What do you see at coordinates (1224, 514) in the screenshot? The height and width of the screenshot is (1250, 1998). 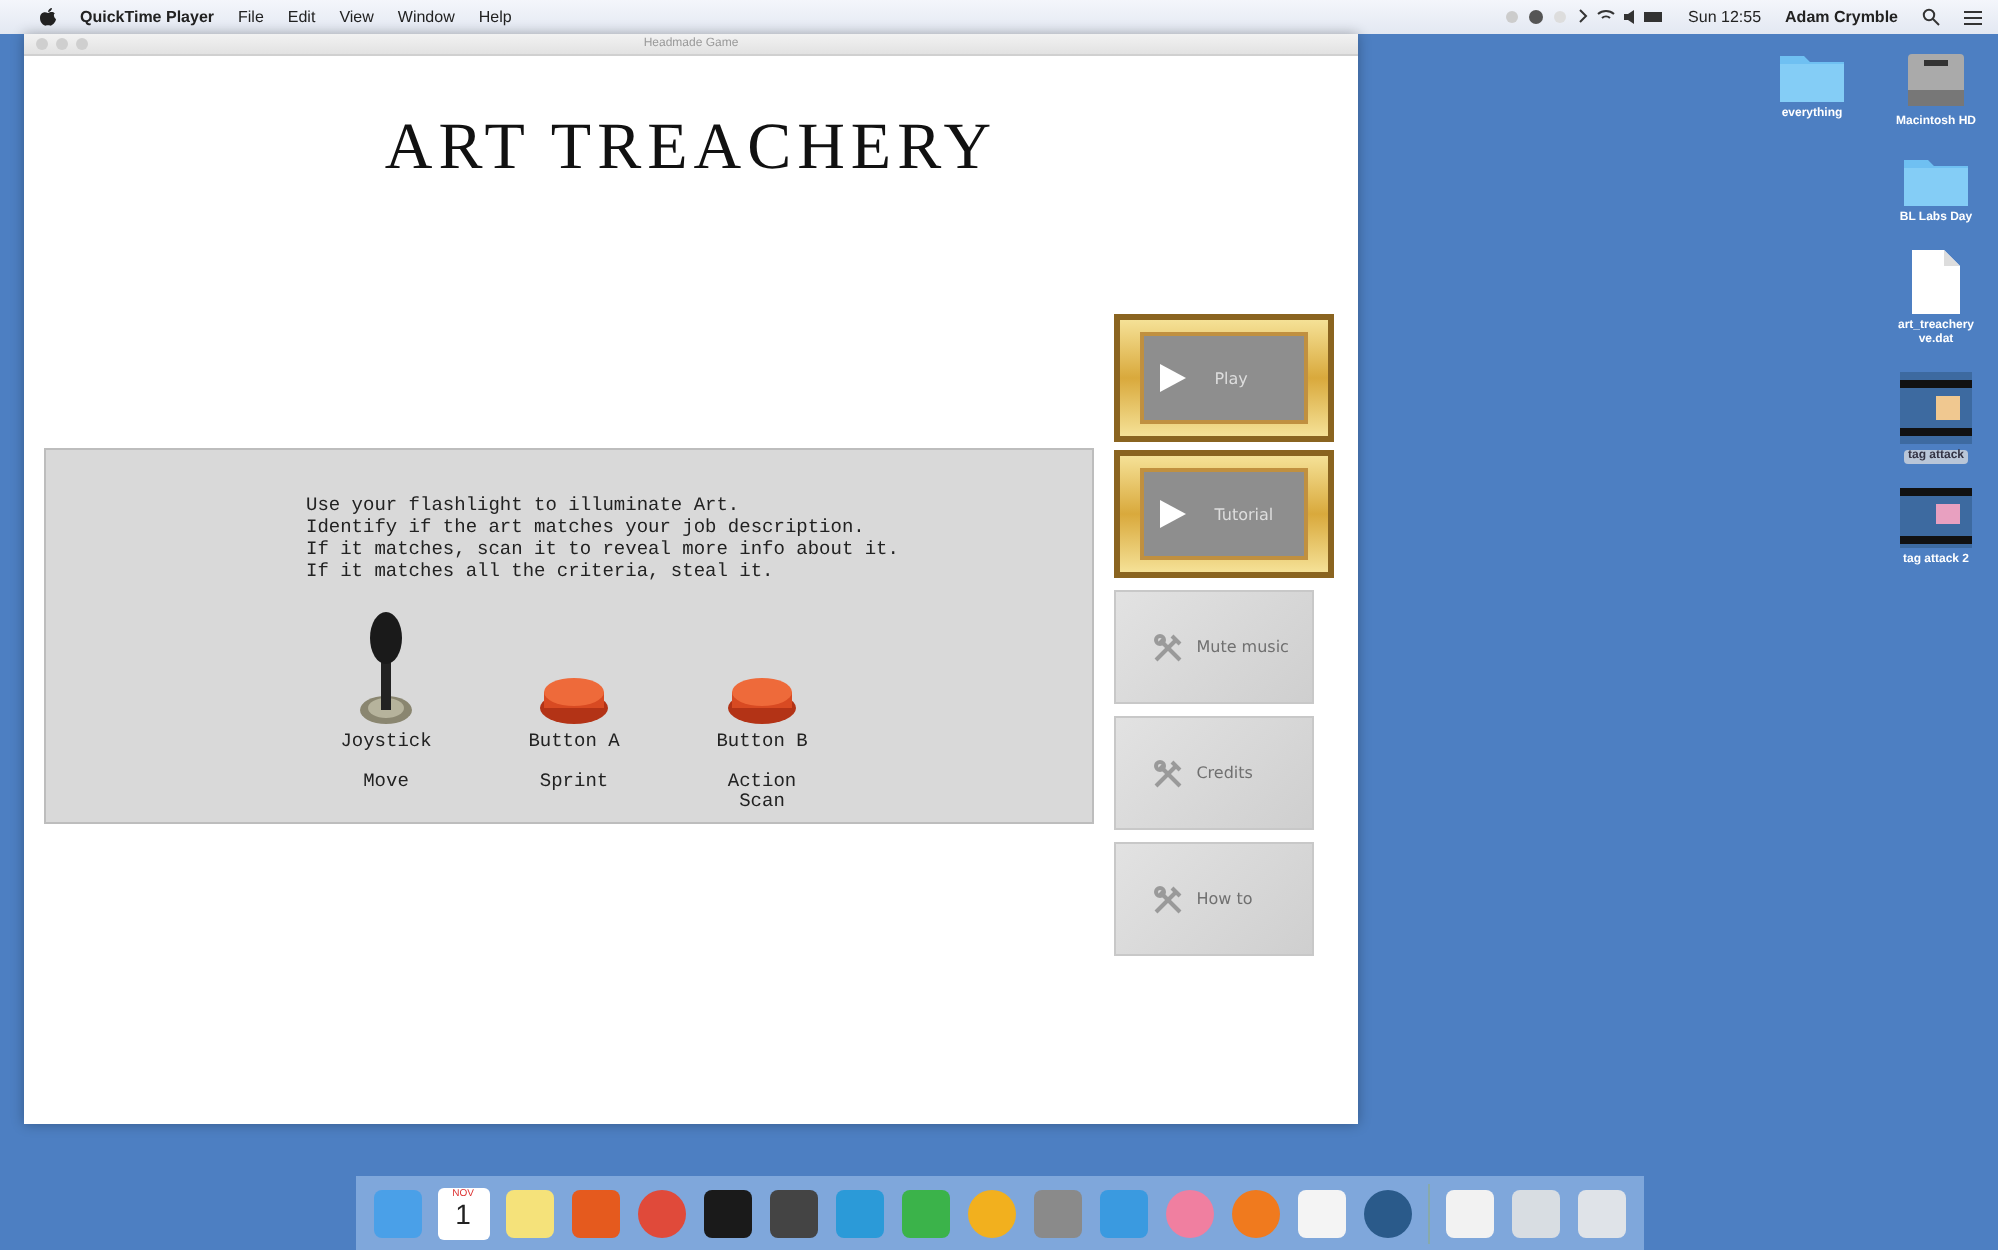 I see `framed-menu-button: Tutorial` at bounding box center [1224, 514].